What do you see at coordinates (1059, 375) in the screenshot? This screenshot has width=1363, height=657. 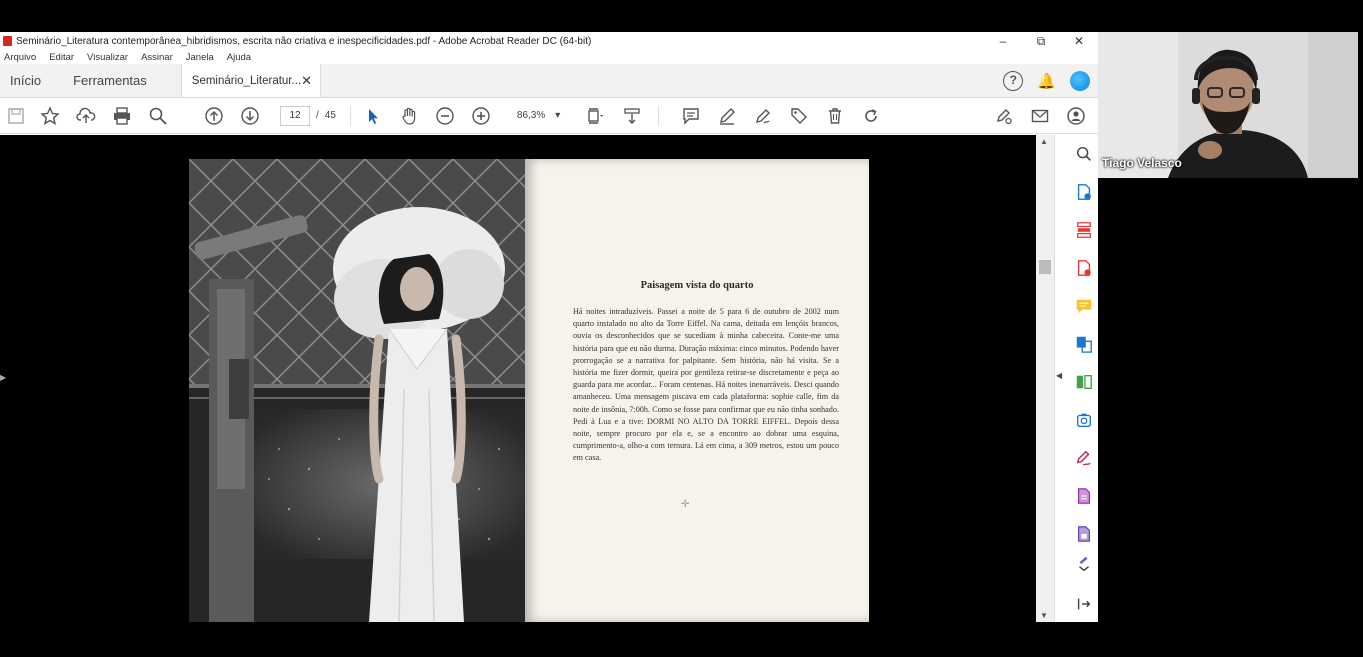 I see `collapse-pane-icon: ◀` at bounding box center [1059, 375].